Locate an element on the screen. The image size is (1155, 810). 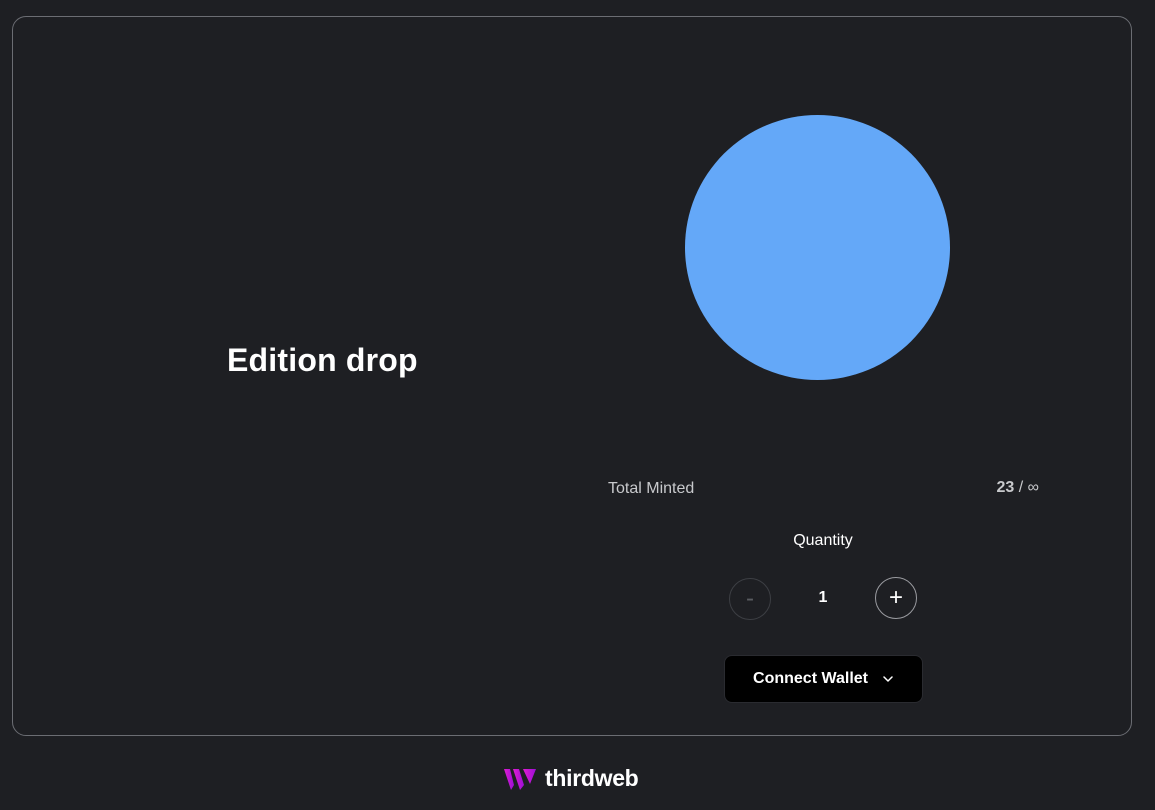
minted-max: ∞ is located at coordinates (1033, 487).